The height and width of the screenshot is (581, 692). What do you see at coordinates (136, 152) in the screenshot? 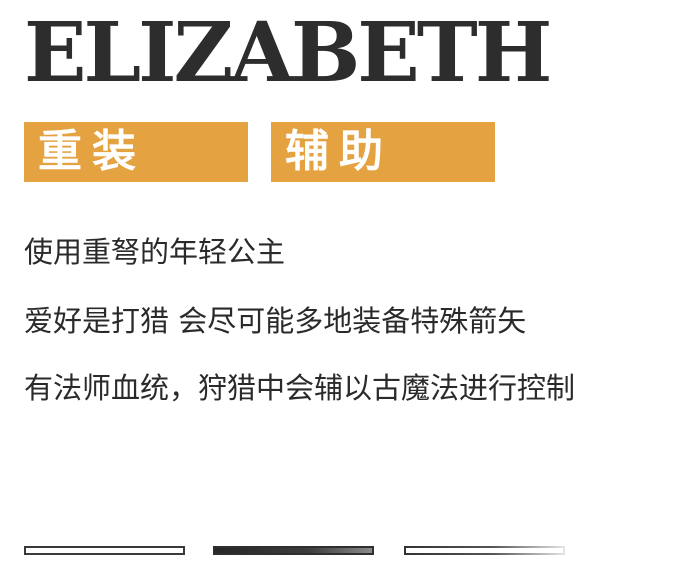
I see `role-tag-heavy: 重装` at bounding box center [136, 152].